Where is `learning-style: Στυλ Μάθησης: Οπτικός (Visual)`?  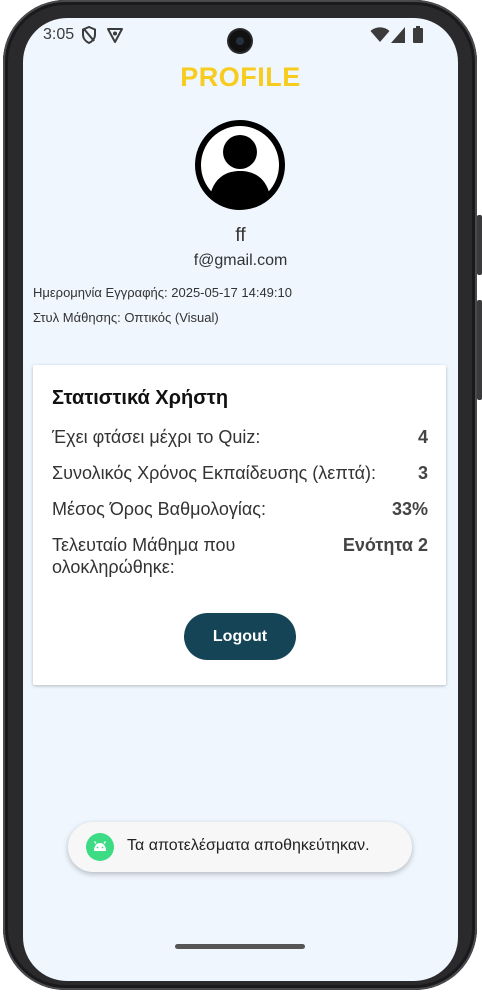
learning-style: Στυλ Μάθησης: Οπτικός (Visual) is located at coordinates (126, 317).